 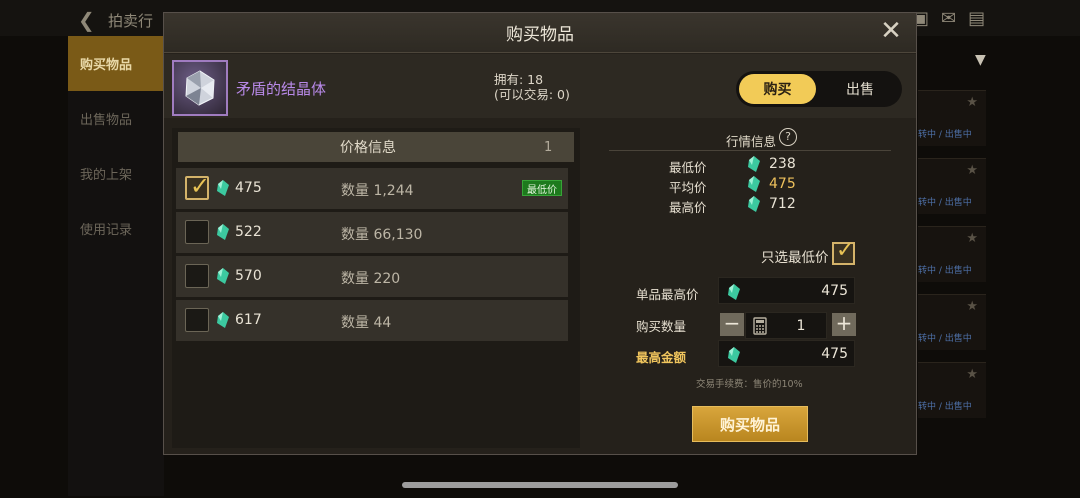 What do you see at coordinates (377, 191) in the screenshot?
I see `listing-quantity: 数量 1,244` at bounding box center [377, 191].